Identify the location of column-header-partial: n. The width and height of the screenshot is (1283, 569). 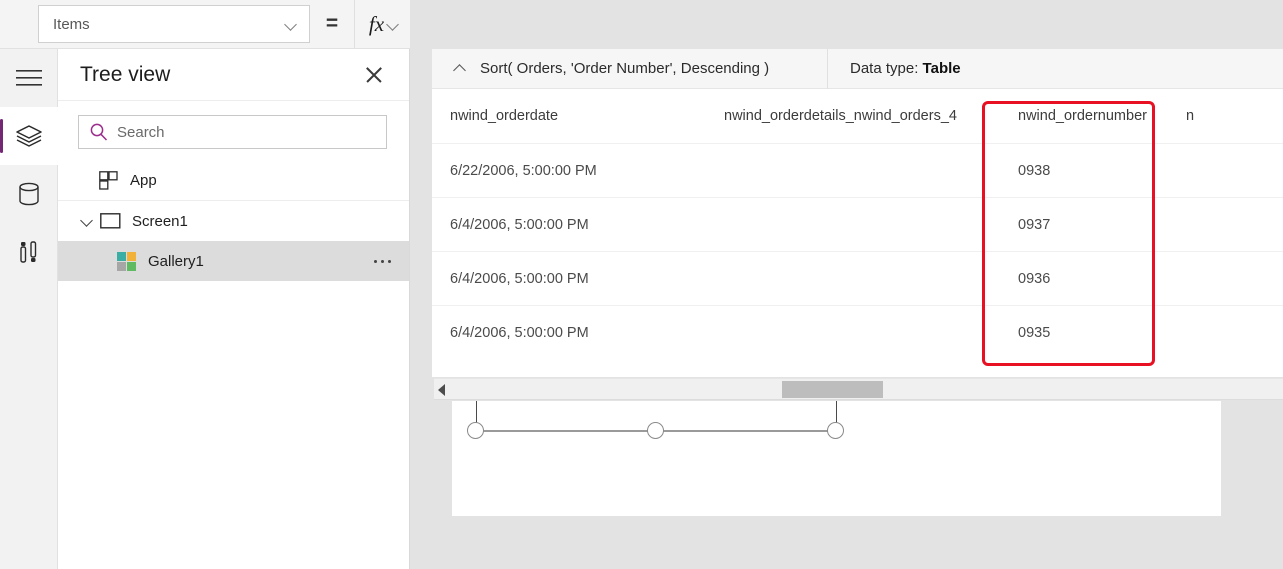
(1225, 116).